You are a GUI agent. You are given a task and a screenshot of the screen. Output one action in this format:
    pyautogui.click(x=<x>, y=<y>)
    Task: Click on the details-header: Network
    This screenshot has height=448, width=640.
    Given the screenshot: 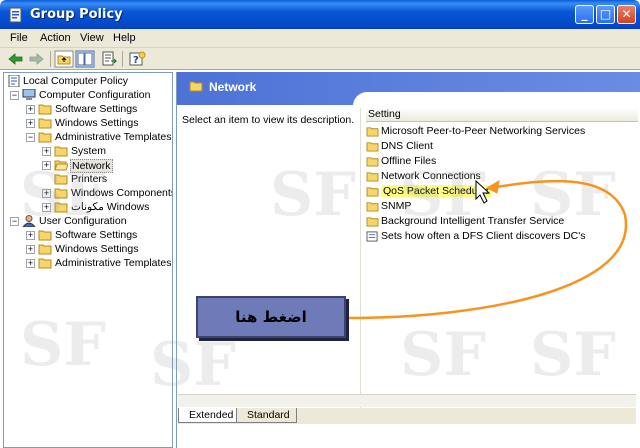 What is the action you would take?
    pyautogui.click(x=408, y=89)
    